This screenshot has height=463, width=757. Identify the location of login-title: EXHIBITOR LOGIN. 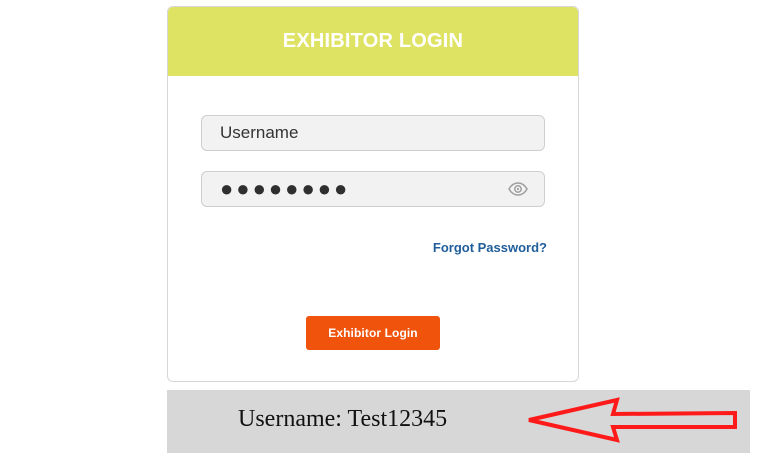
(373, 41).